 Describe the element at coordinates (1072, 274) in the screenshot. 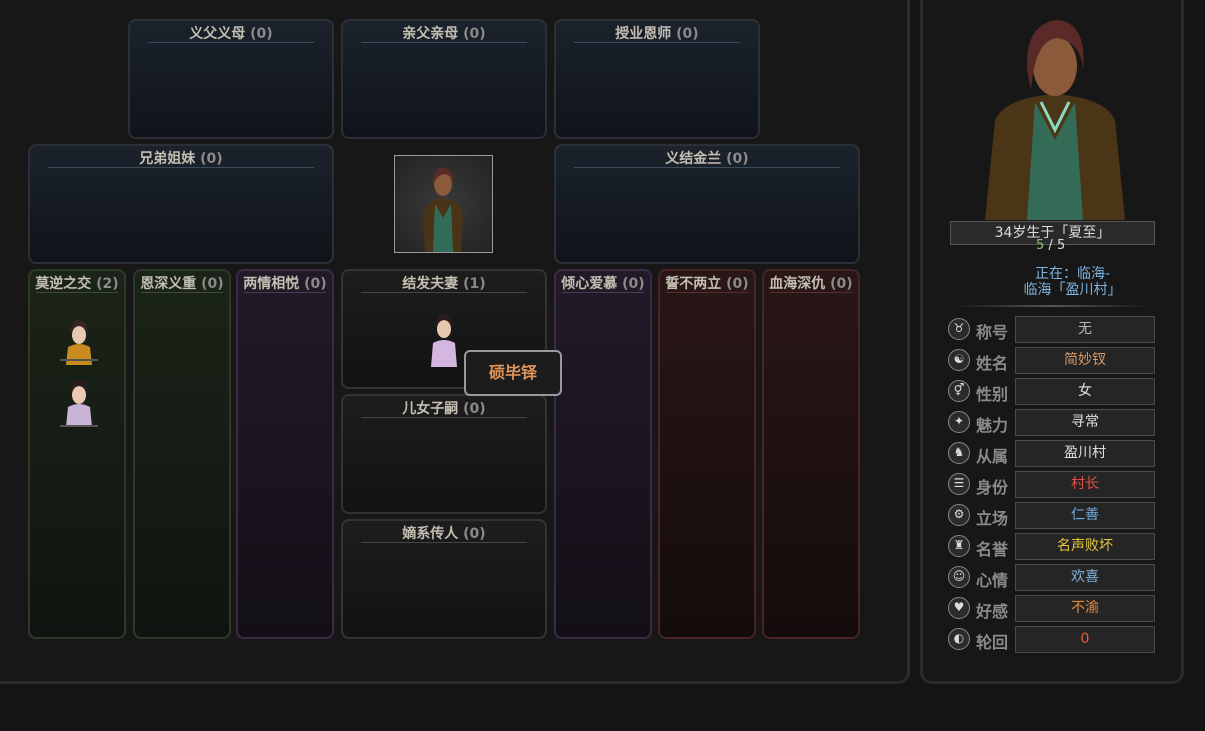

I see `location-line1: 正在：临海-` at that location.